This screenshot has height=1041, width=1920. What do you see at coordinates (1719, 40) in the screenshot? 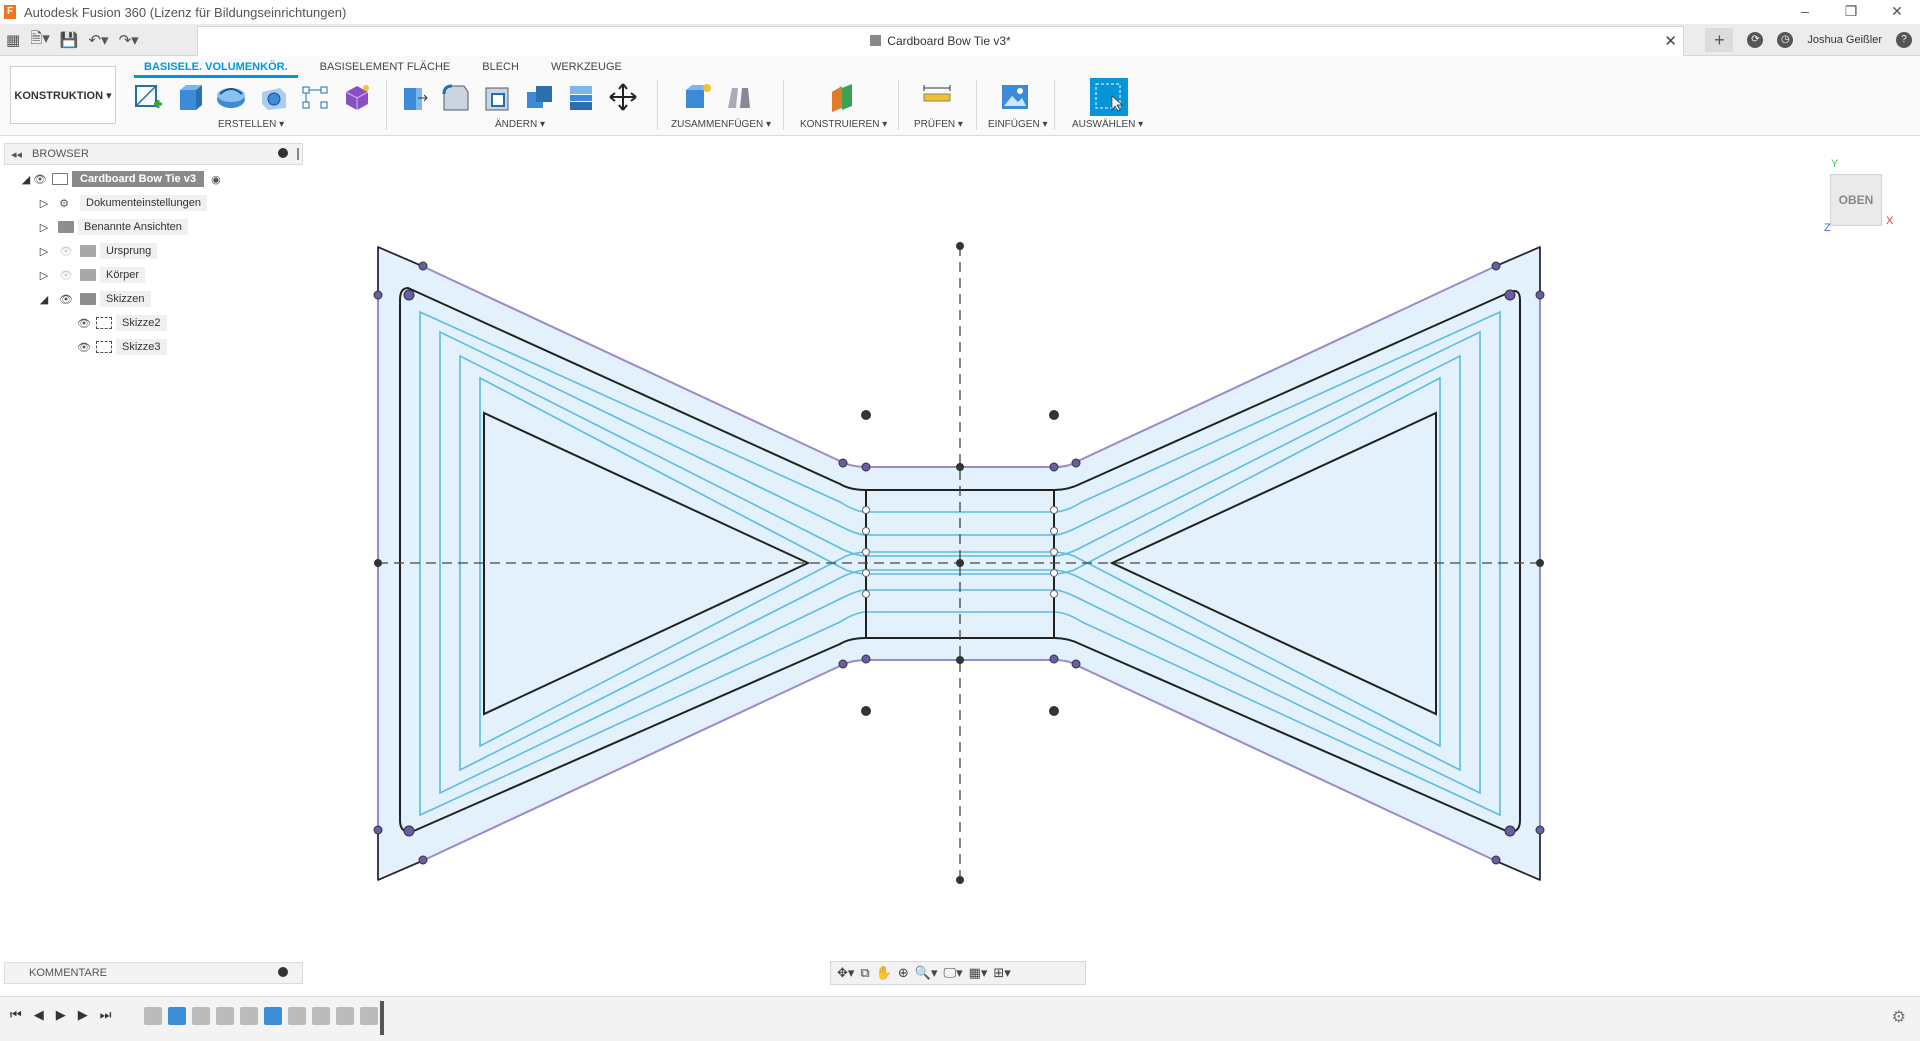
I see `new-tab-button: +` at bounding box center [1719, 40].